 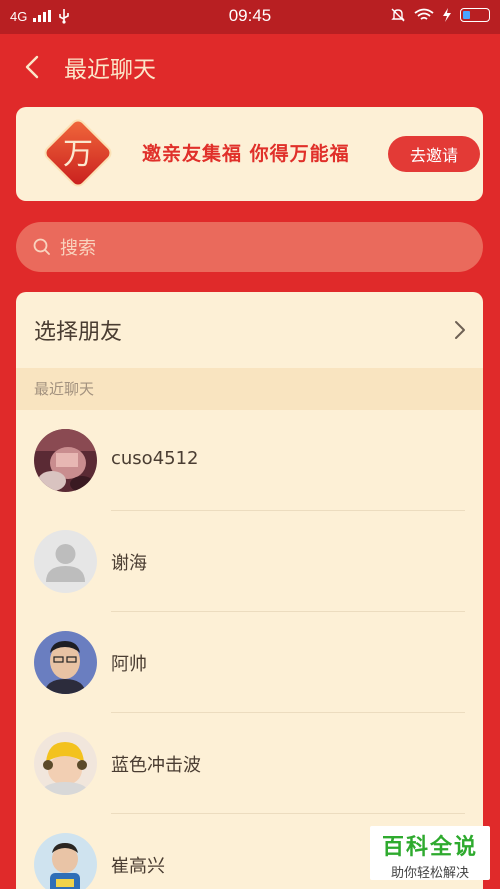 I want to click on contact-name: 阿帅, so click(x=129, y=664).